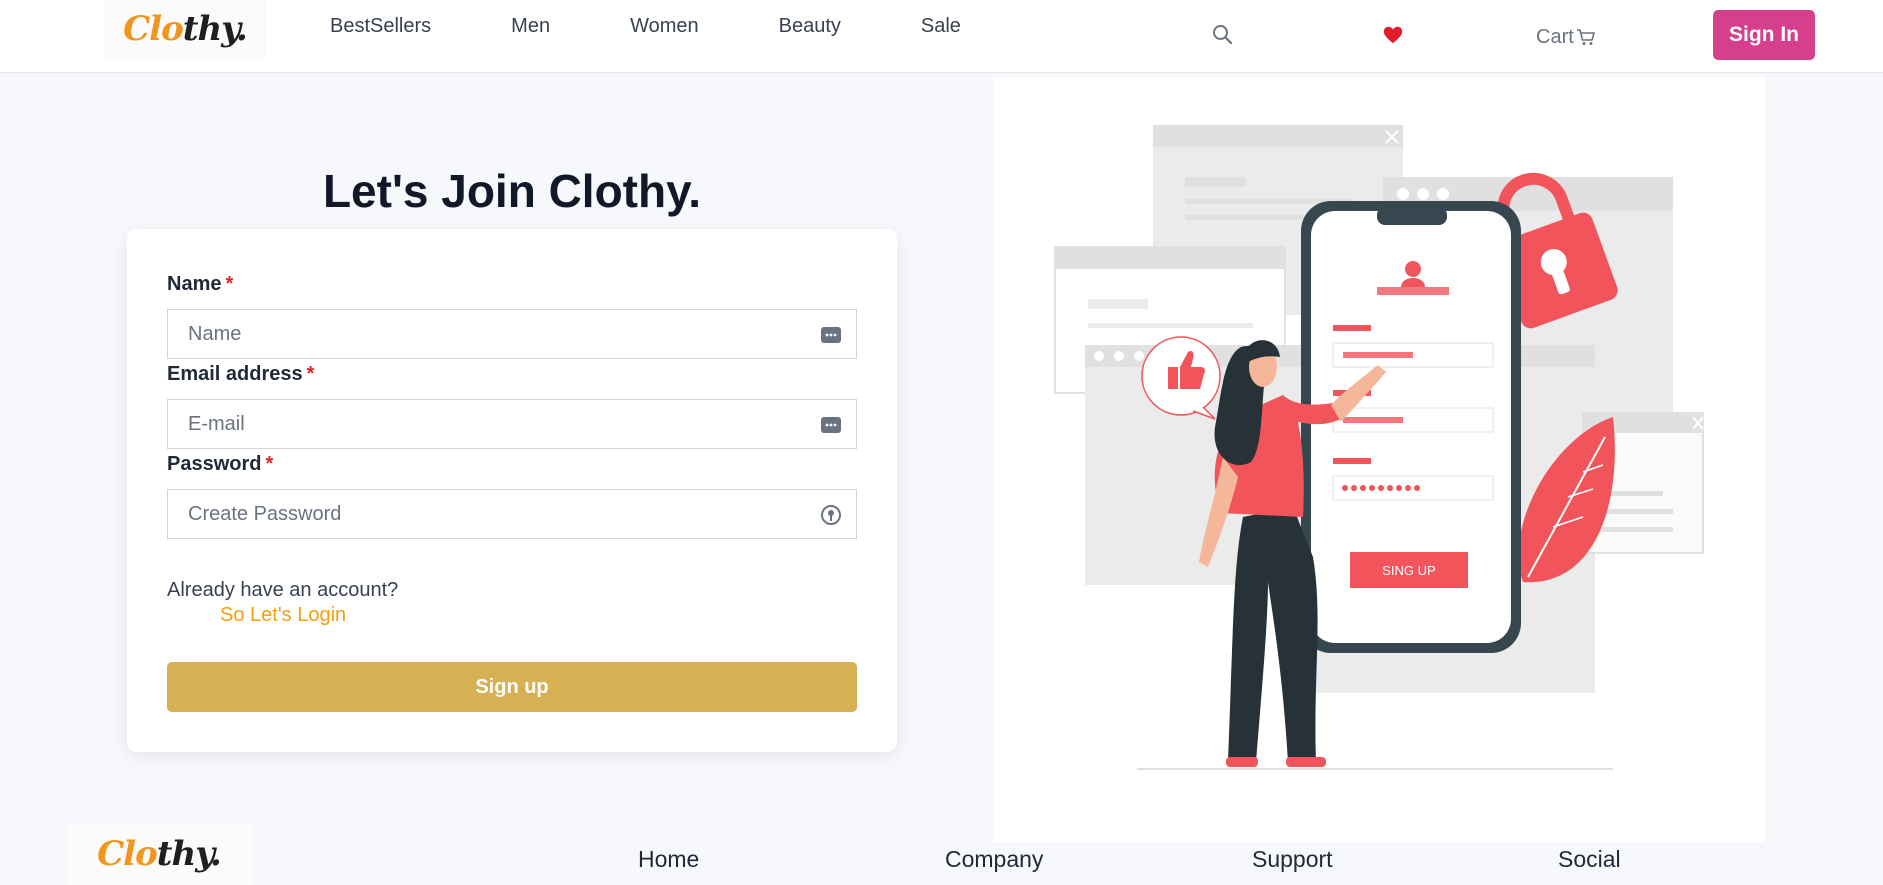 Image resolution: width=1883 pixels, height=885 pixels. What do you see at coordinates (235, 374) in the screenshot?
I see `email-label-text: Email address` at bounding box center [235, 374].